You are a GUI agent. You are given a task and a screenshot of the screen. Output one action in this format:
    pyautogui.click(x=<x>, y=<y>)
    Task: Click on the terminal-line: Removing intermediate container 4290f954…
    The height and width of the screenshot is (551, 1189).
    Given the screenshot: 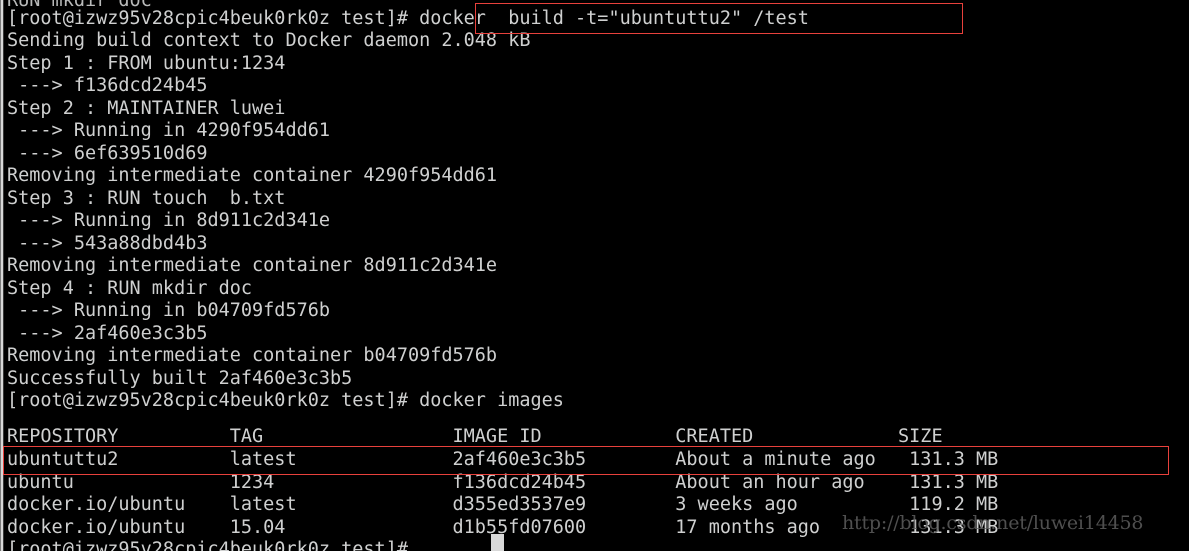 What is the action you would take?
    pyautogui.click(x=252, y=175)
    